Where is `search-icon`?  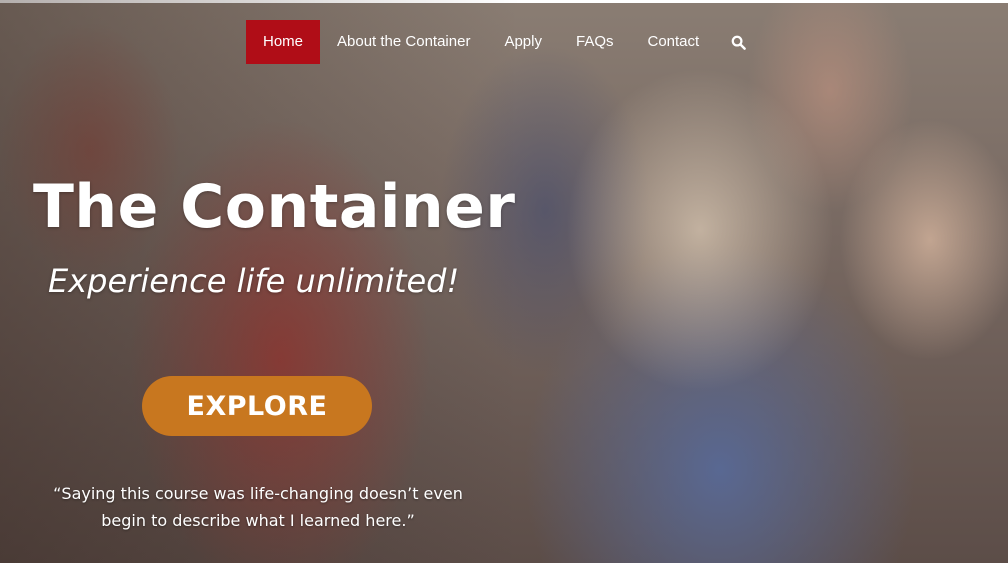 search-icon is located at coordinates (738, 42).